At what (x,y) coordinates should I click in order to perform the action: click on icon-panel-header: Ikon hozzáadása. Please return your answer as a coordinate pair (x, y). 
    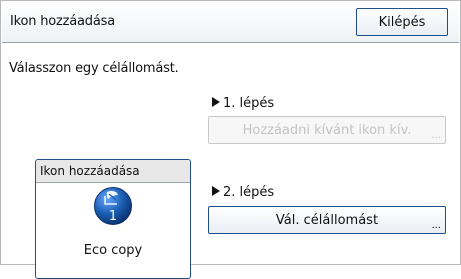
    Looking at the image, I should click on (113, 171).